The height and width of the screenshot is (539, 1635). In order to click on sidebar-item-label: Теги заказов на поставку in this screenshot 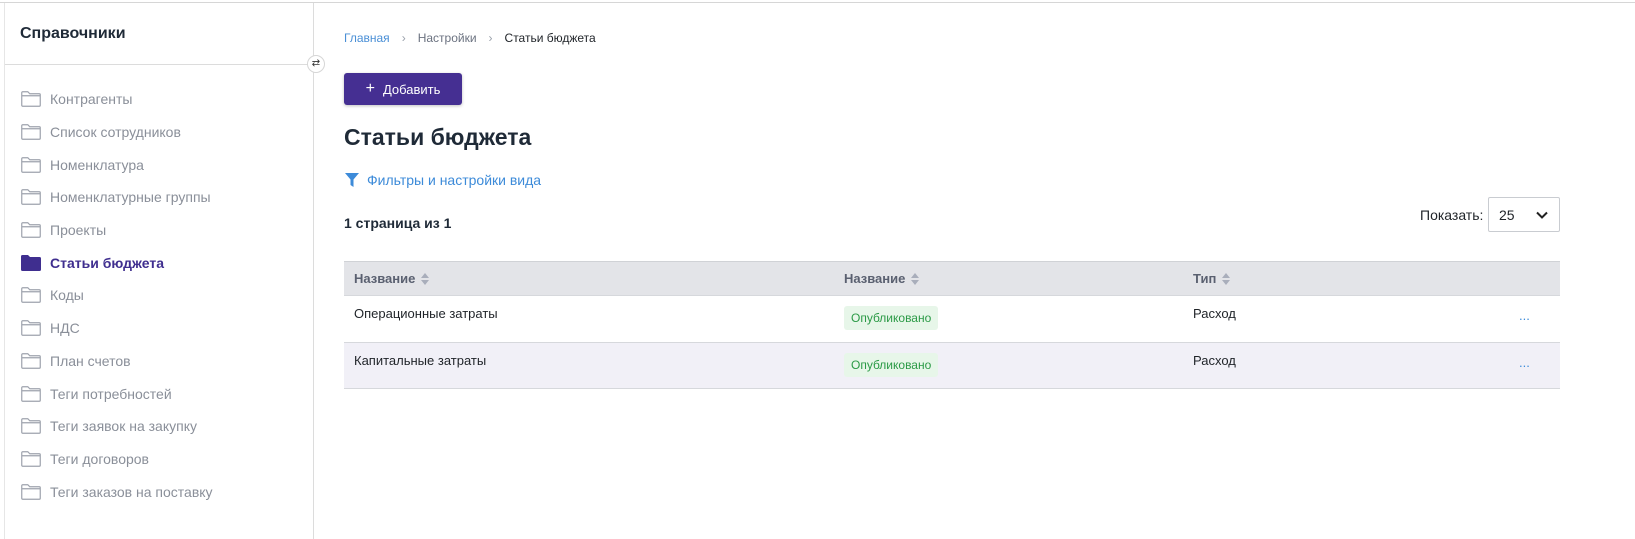, I will do `click(131, 491)`.